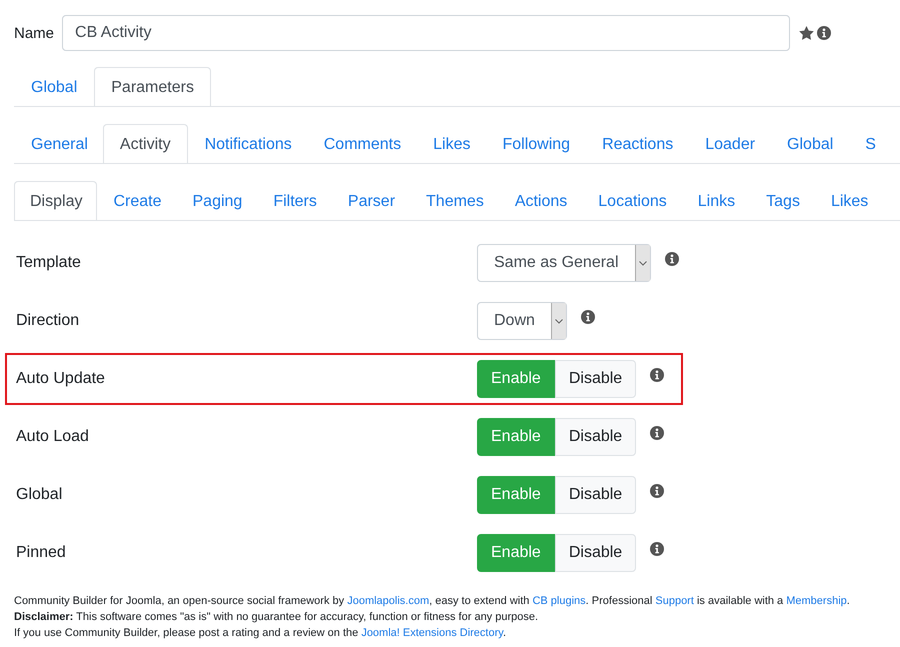 Image resolution: width=900 pixels, height=647 pixels. Describe the element at coordinates (40, 495) in the screenshot. I see `setting-label: Global` at that location.